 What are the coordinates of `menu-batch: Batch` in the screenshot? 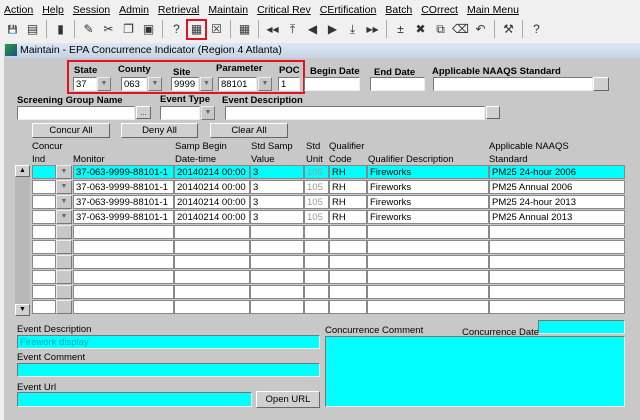 It's located at (398, 10).